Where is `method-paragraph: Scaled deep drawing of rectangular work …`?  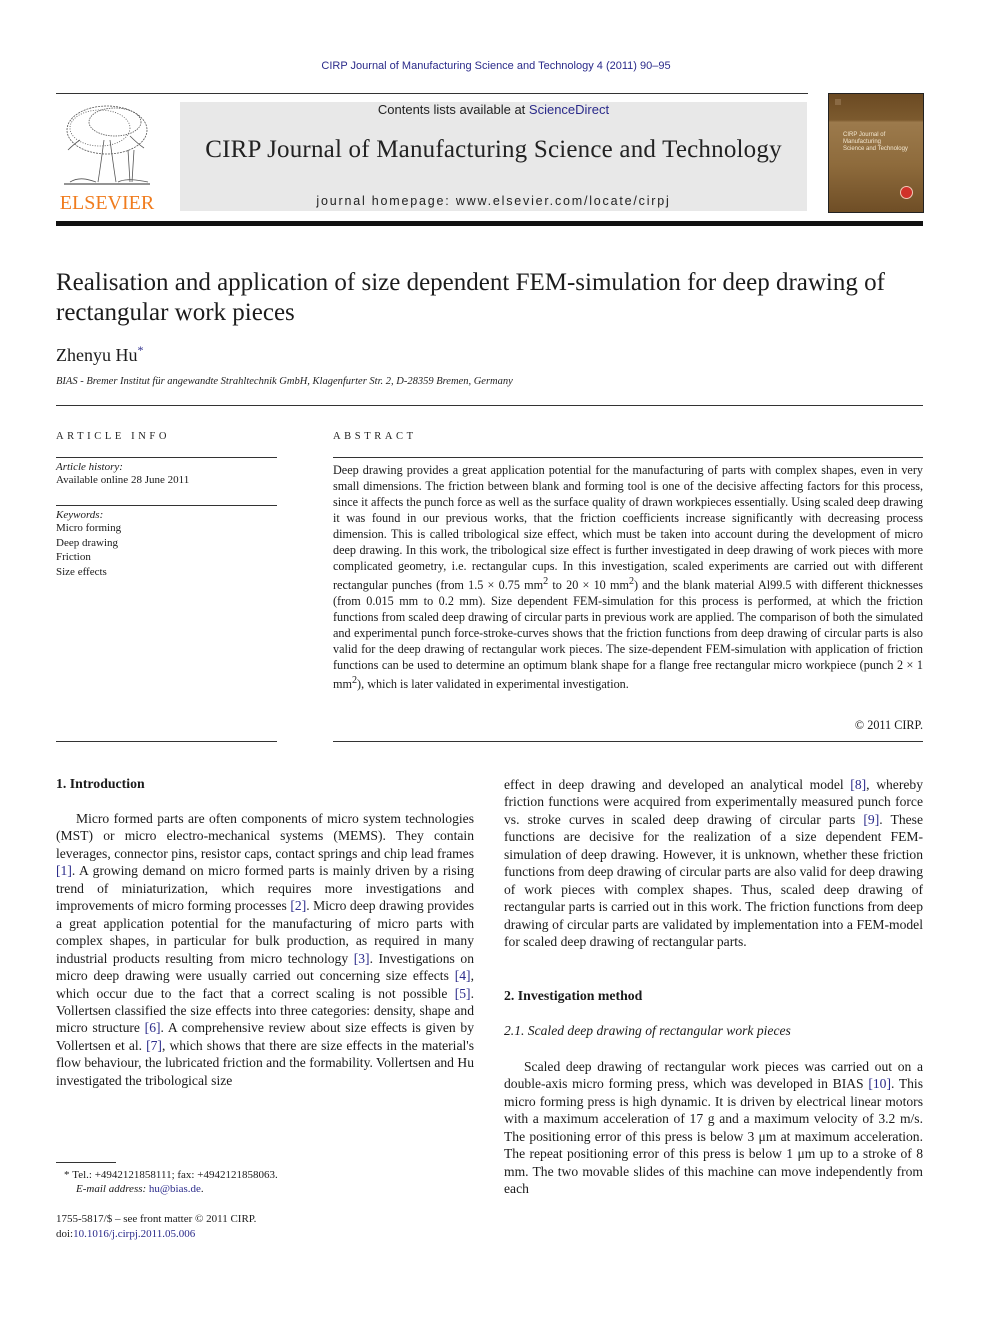
method-paragraph: Scaled deep drawing of rectangular work … is located at coordinates (714, 1128).